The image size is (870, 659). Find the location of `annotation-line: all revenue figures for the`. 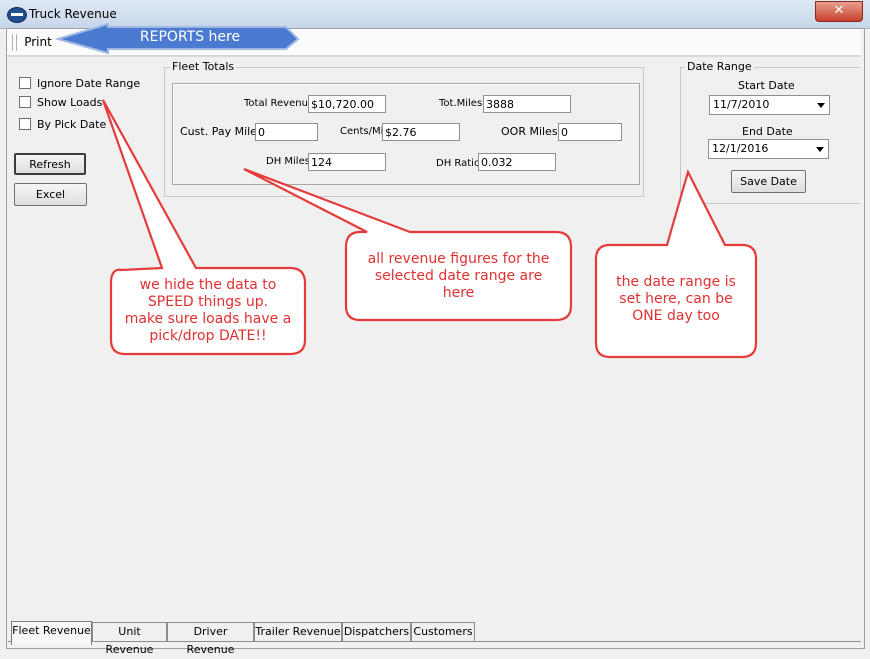

annotation-line: all revenue figures for the is located at coordinates (458, 259).